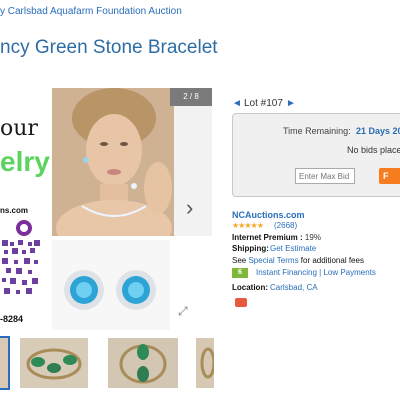 This screenshot has height=400, width=400. I want to click on promo-line2: elry, so click(25, 161).